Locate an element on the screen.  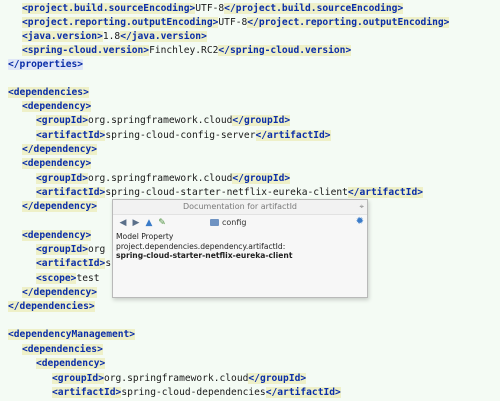
popup-toolbar: ◀ ▶ ▲ ✎ config ✹ is located at coordinates (240, 223).